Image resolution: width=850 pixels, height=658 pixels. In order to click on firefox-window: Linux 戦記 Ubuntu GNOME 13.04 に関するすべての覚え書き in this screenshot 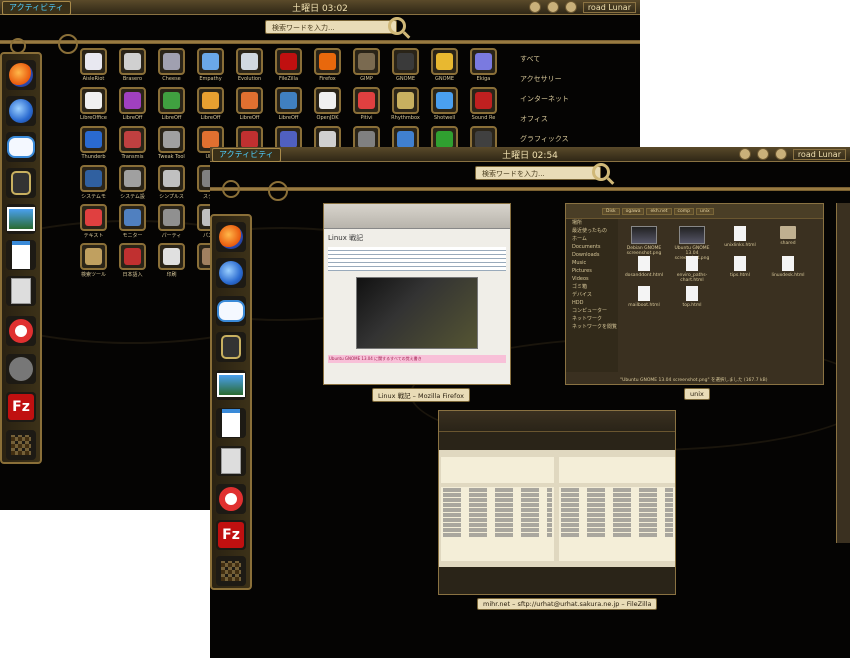, I will do `click(417, 294)`.